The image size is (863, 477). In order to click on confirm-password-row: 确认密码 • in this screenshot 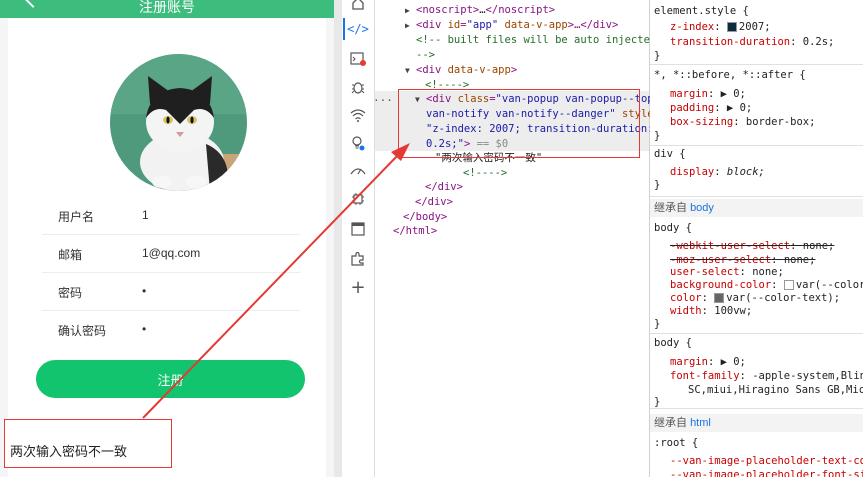, I will do `click(171, 329)`.